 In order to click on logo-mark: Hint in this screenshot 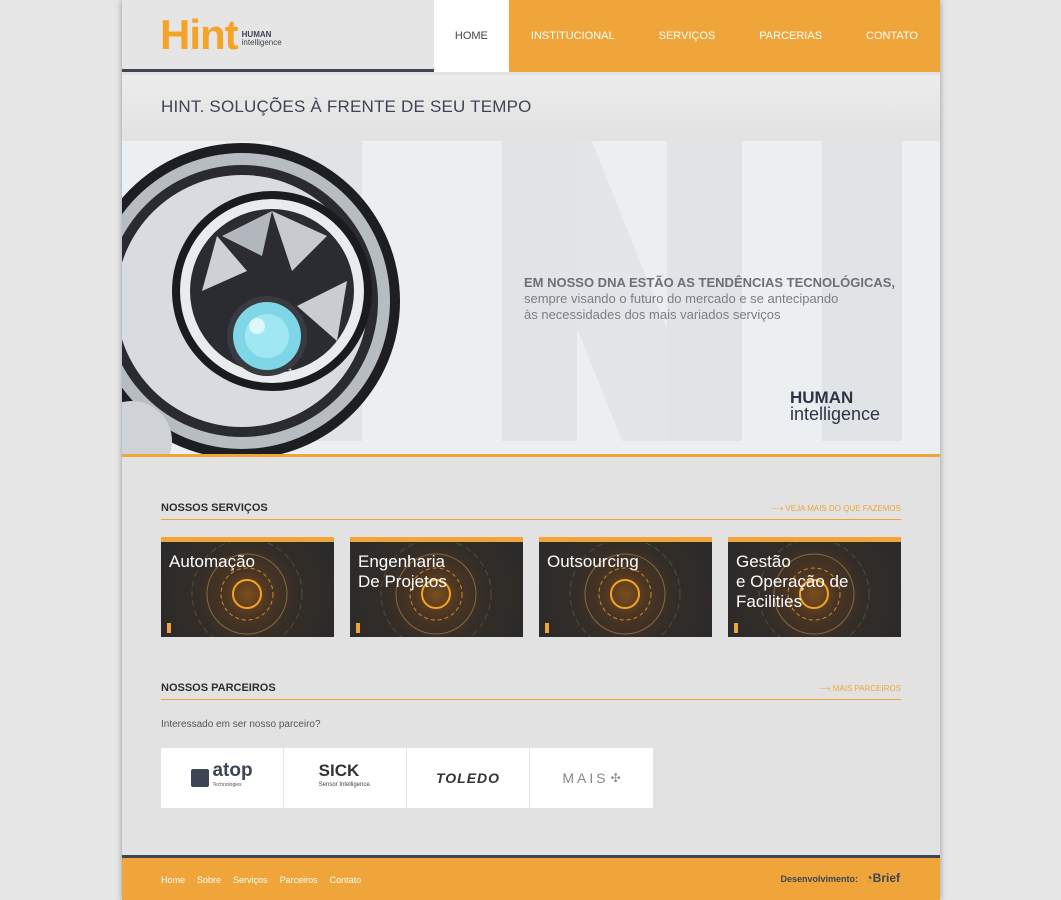, I will do `click(199, 34)`.